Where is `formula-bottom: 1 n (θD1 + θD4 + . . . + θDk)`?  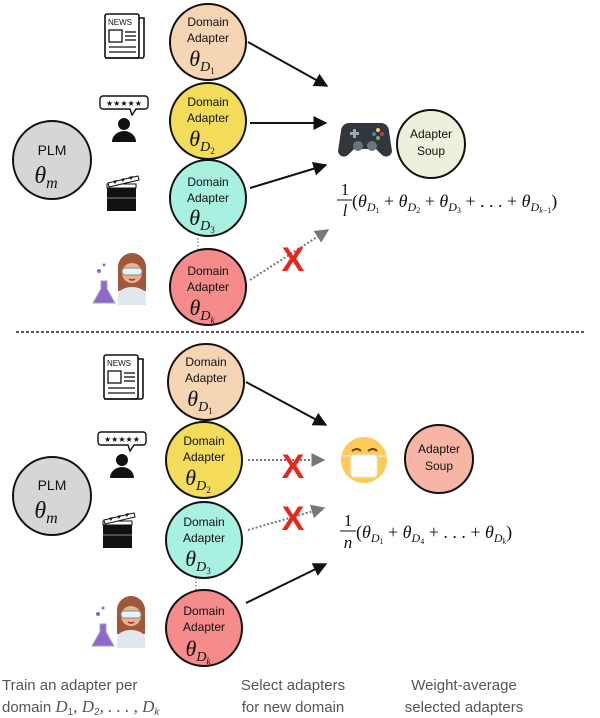
formula-bottom: 1 n (θD1 + θD4 + . . . + θDk) is located at coordinates (426, 531).